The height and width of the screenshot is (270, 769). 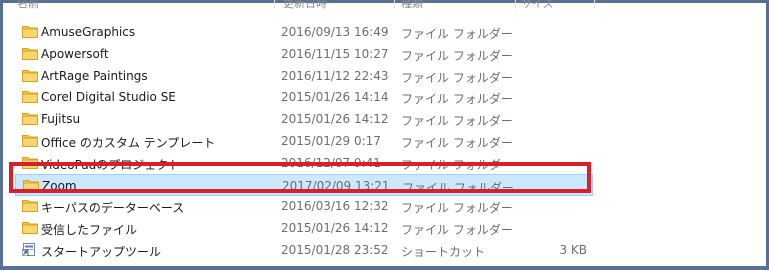 I want to click on file-row: VideoPadのプロジェクト 2016/12/07 9:41 ファイル フォルダー, so click(x=304, y=163).